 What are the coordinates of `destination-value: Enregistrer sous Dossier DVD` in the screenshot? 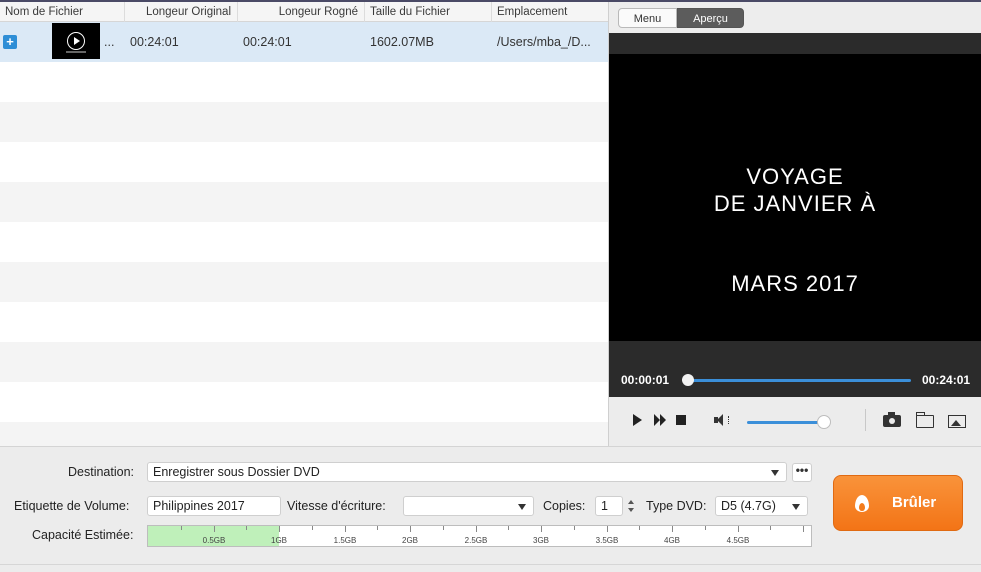 It's located at (236, 472).